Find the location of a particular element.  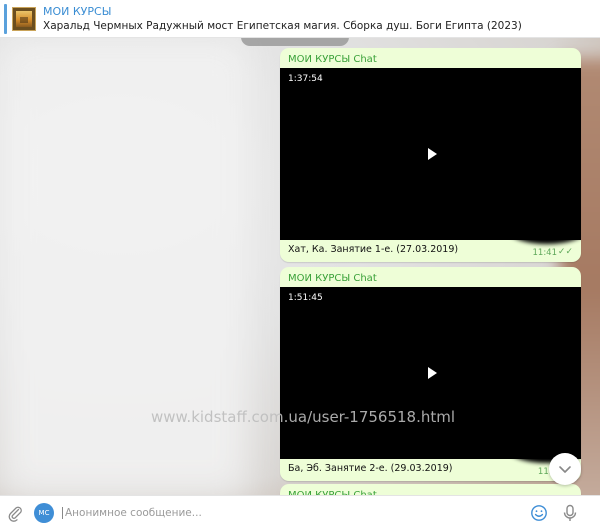

read-check-icon: ✓✓ is located at coordinates (565, 252).